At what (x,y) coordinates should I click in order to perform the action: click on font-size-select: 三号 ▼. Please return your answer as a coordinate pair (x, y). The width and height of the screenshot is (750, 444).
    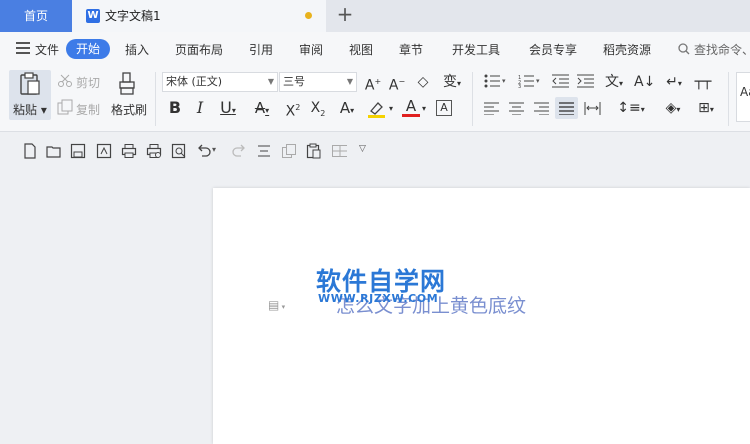
    Looking at the image, I should click on (318, 82).